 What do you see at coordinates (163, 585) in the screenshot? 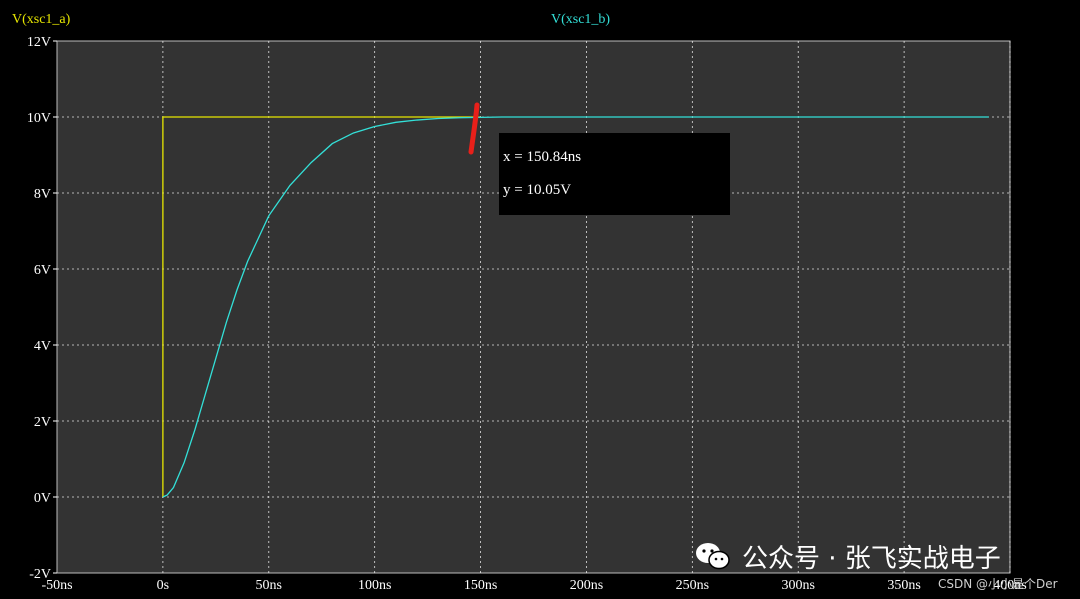
I see `x-tick-label: 0s` at bounding box center [163, 585].